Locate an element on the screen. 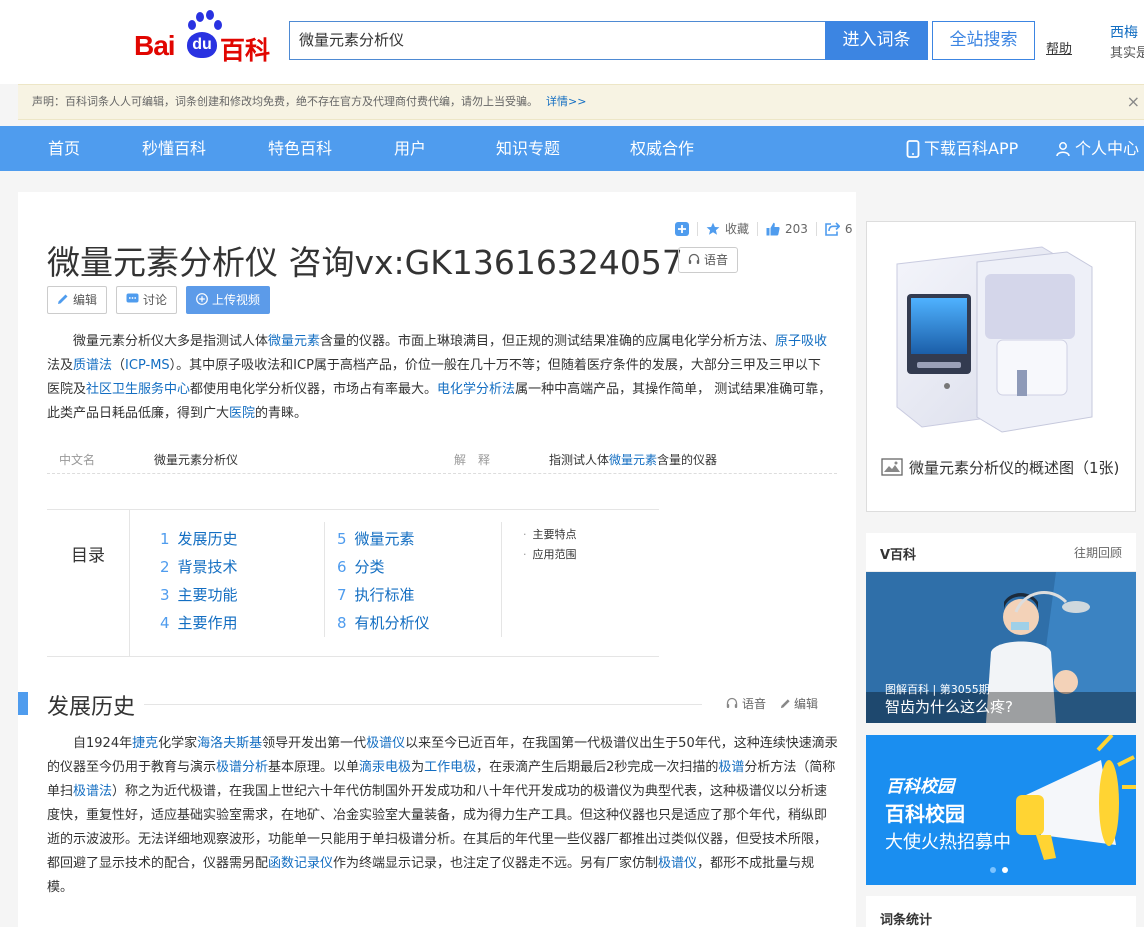 The height and width of the screenshot is (927, 1144). close-icon: × is located at coordinates (1133, 102).